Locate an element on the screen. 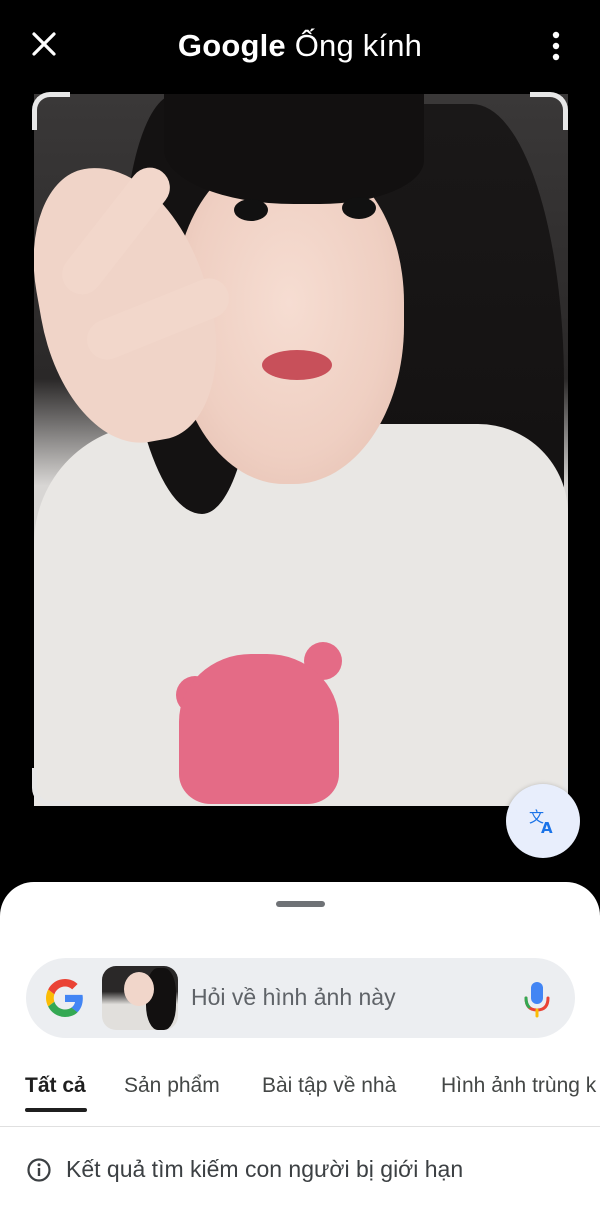  results-notice: Kết quả tìm kiếm con người bị giới hạn is located at coordinates (244, 1169).